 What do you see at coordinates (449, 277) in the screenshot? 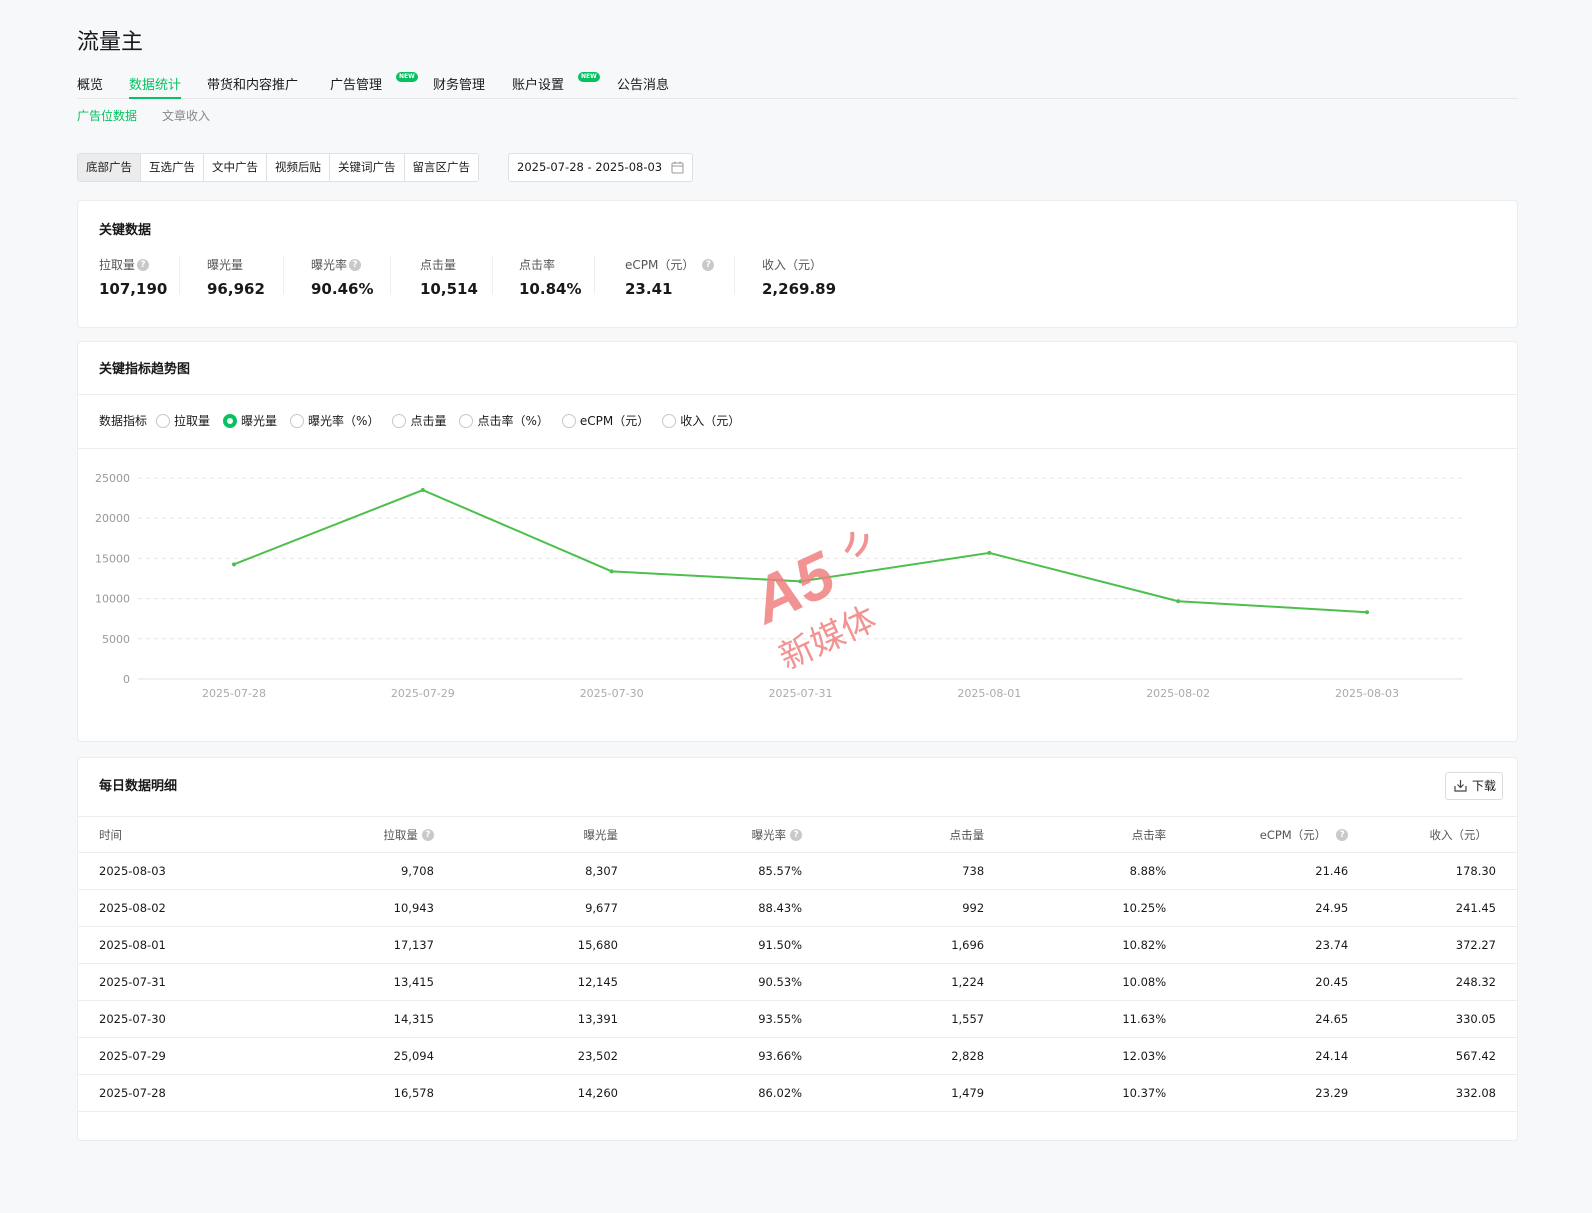
I see `metric-click-count: 点击量 10,514` at bounding box center [449, 277].